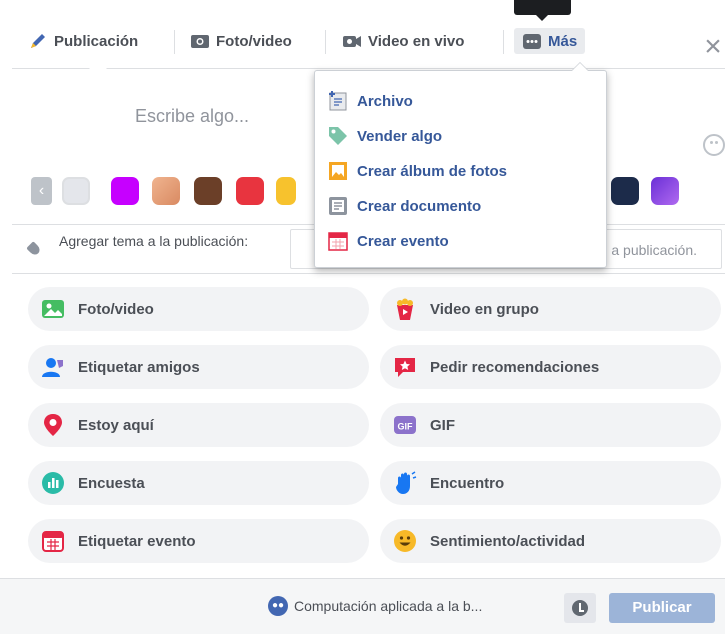 This screenshot has height=634, width=725. I want to click on emoji-icon, so click(714, 145).